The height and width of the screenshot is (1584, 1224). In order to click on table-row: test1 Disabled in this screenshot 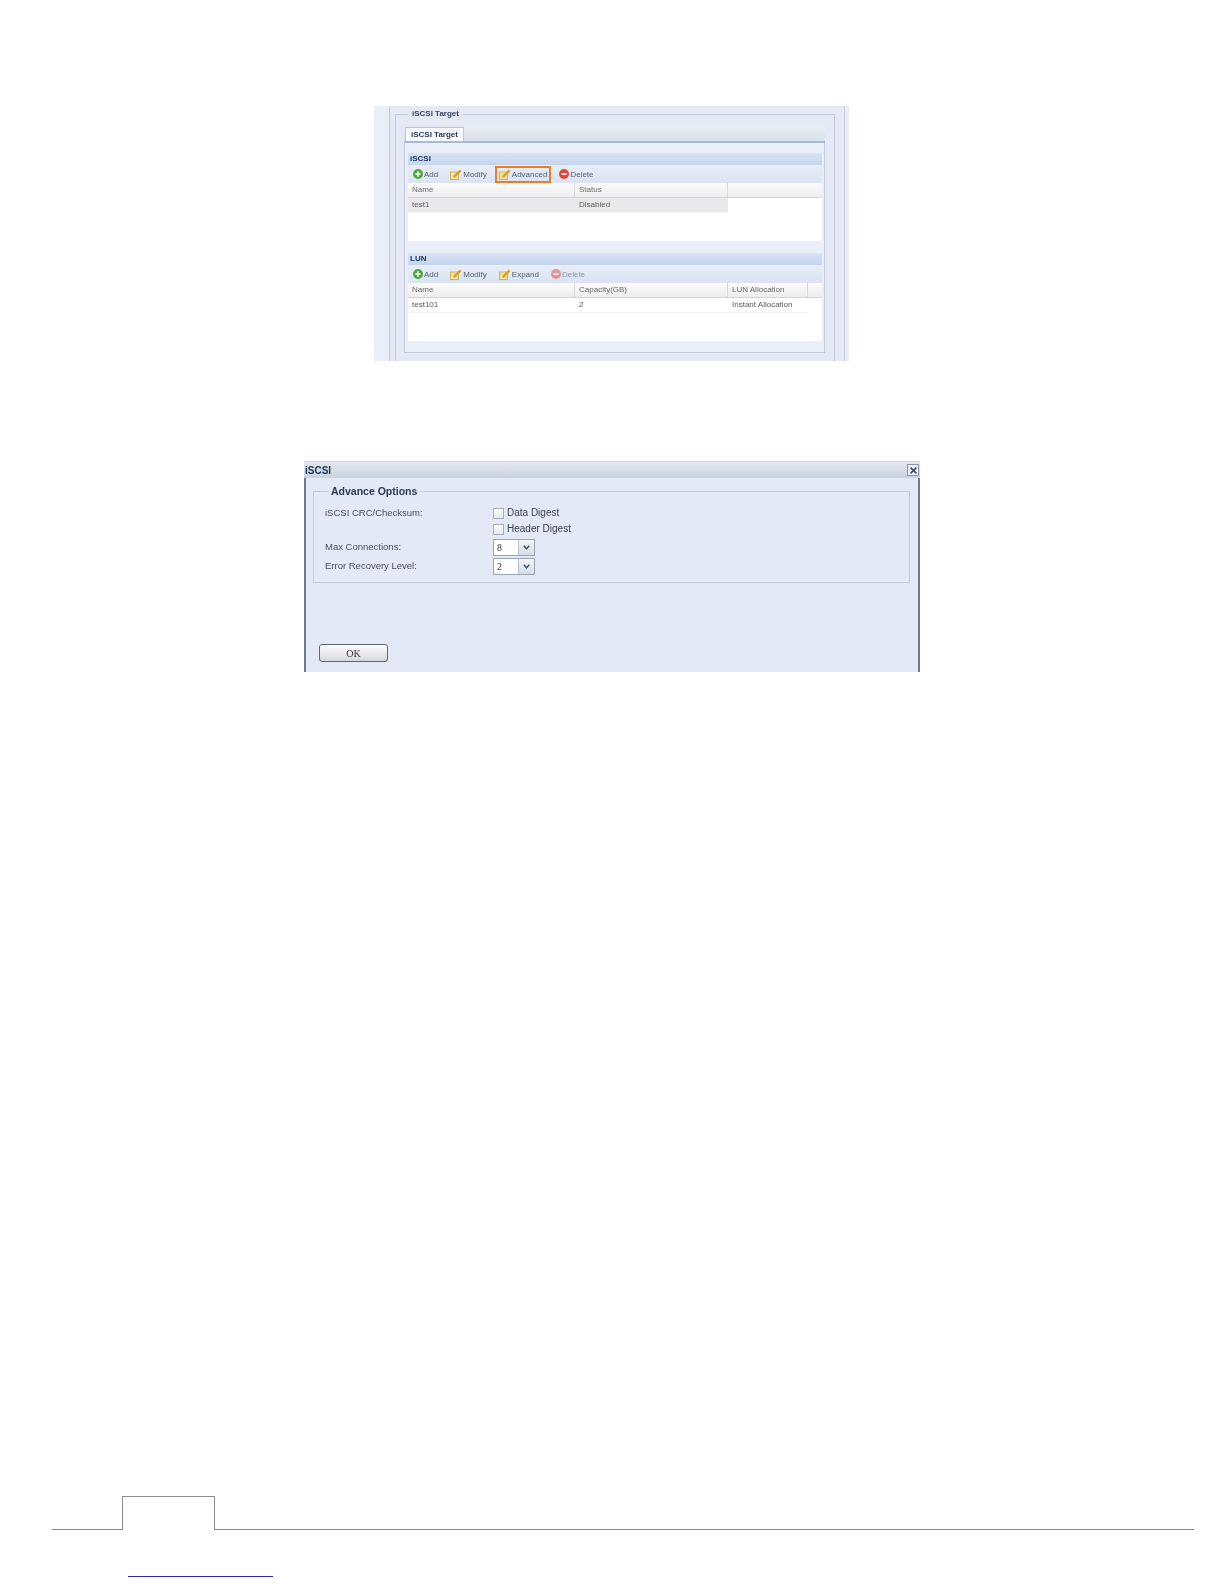, I will do `click(568, 205)`.